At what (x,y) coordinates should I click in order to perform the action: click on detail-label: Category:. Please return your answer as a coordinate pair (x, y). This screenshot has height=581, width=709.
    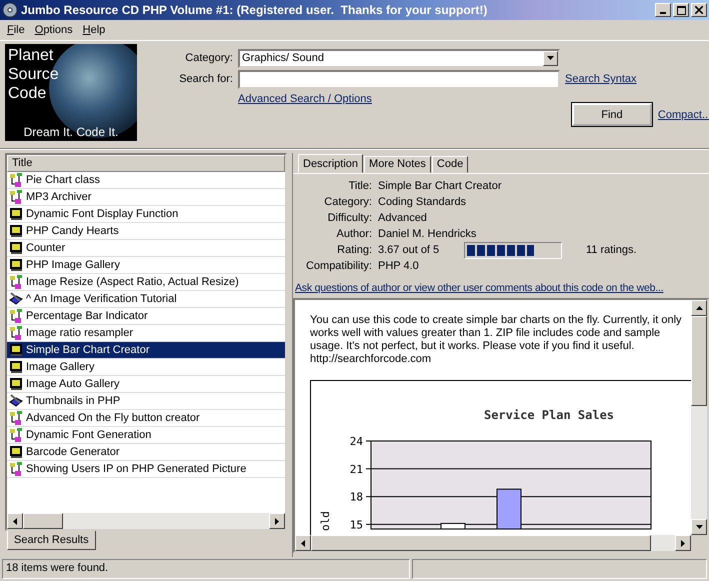
    Looking at the image, I should click on (347, 202).